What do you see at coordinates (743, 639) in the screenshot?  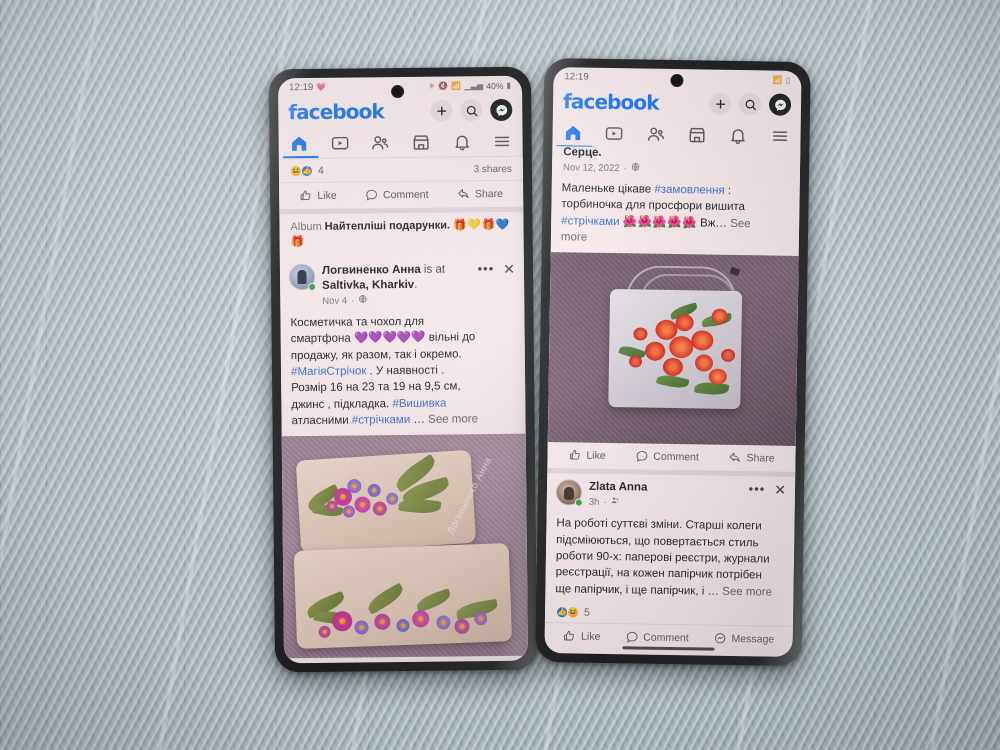 I see `message-button: Message` at bounding box center [743, 639].